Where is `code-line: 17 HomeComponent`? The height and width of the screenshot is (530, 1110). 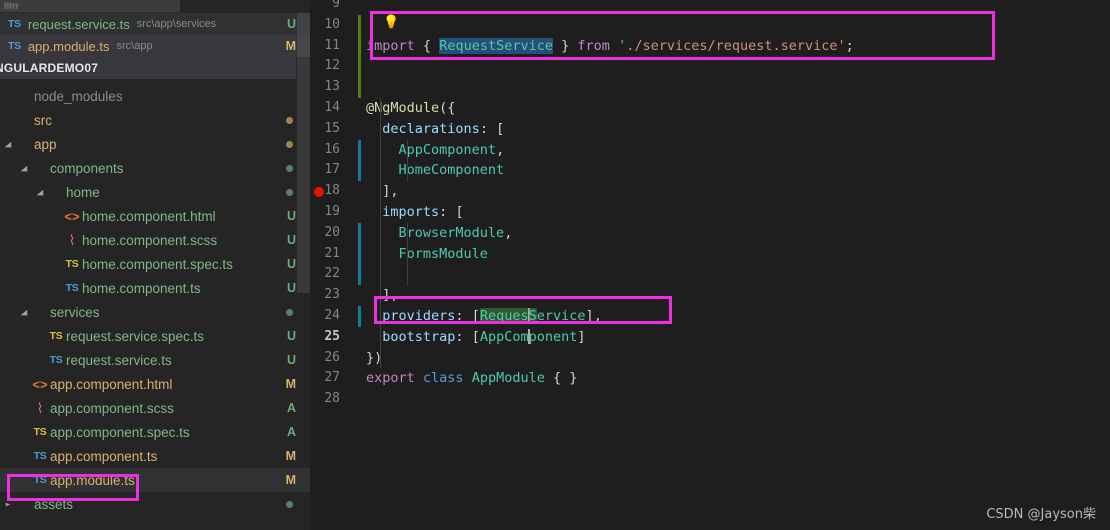 code-line: 17 HomeComponent is located at coordinates (710, 171).